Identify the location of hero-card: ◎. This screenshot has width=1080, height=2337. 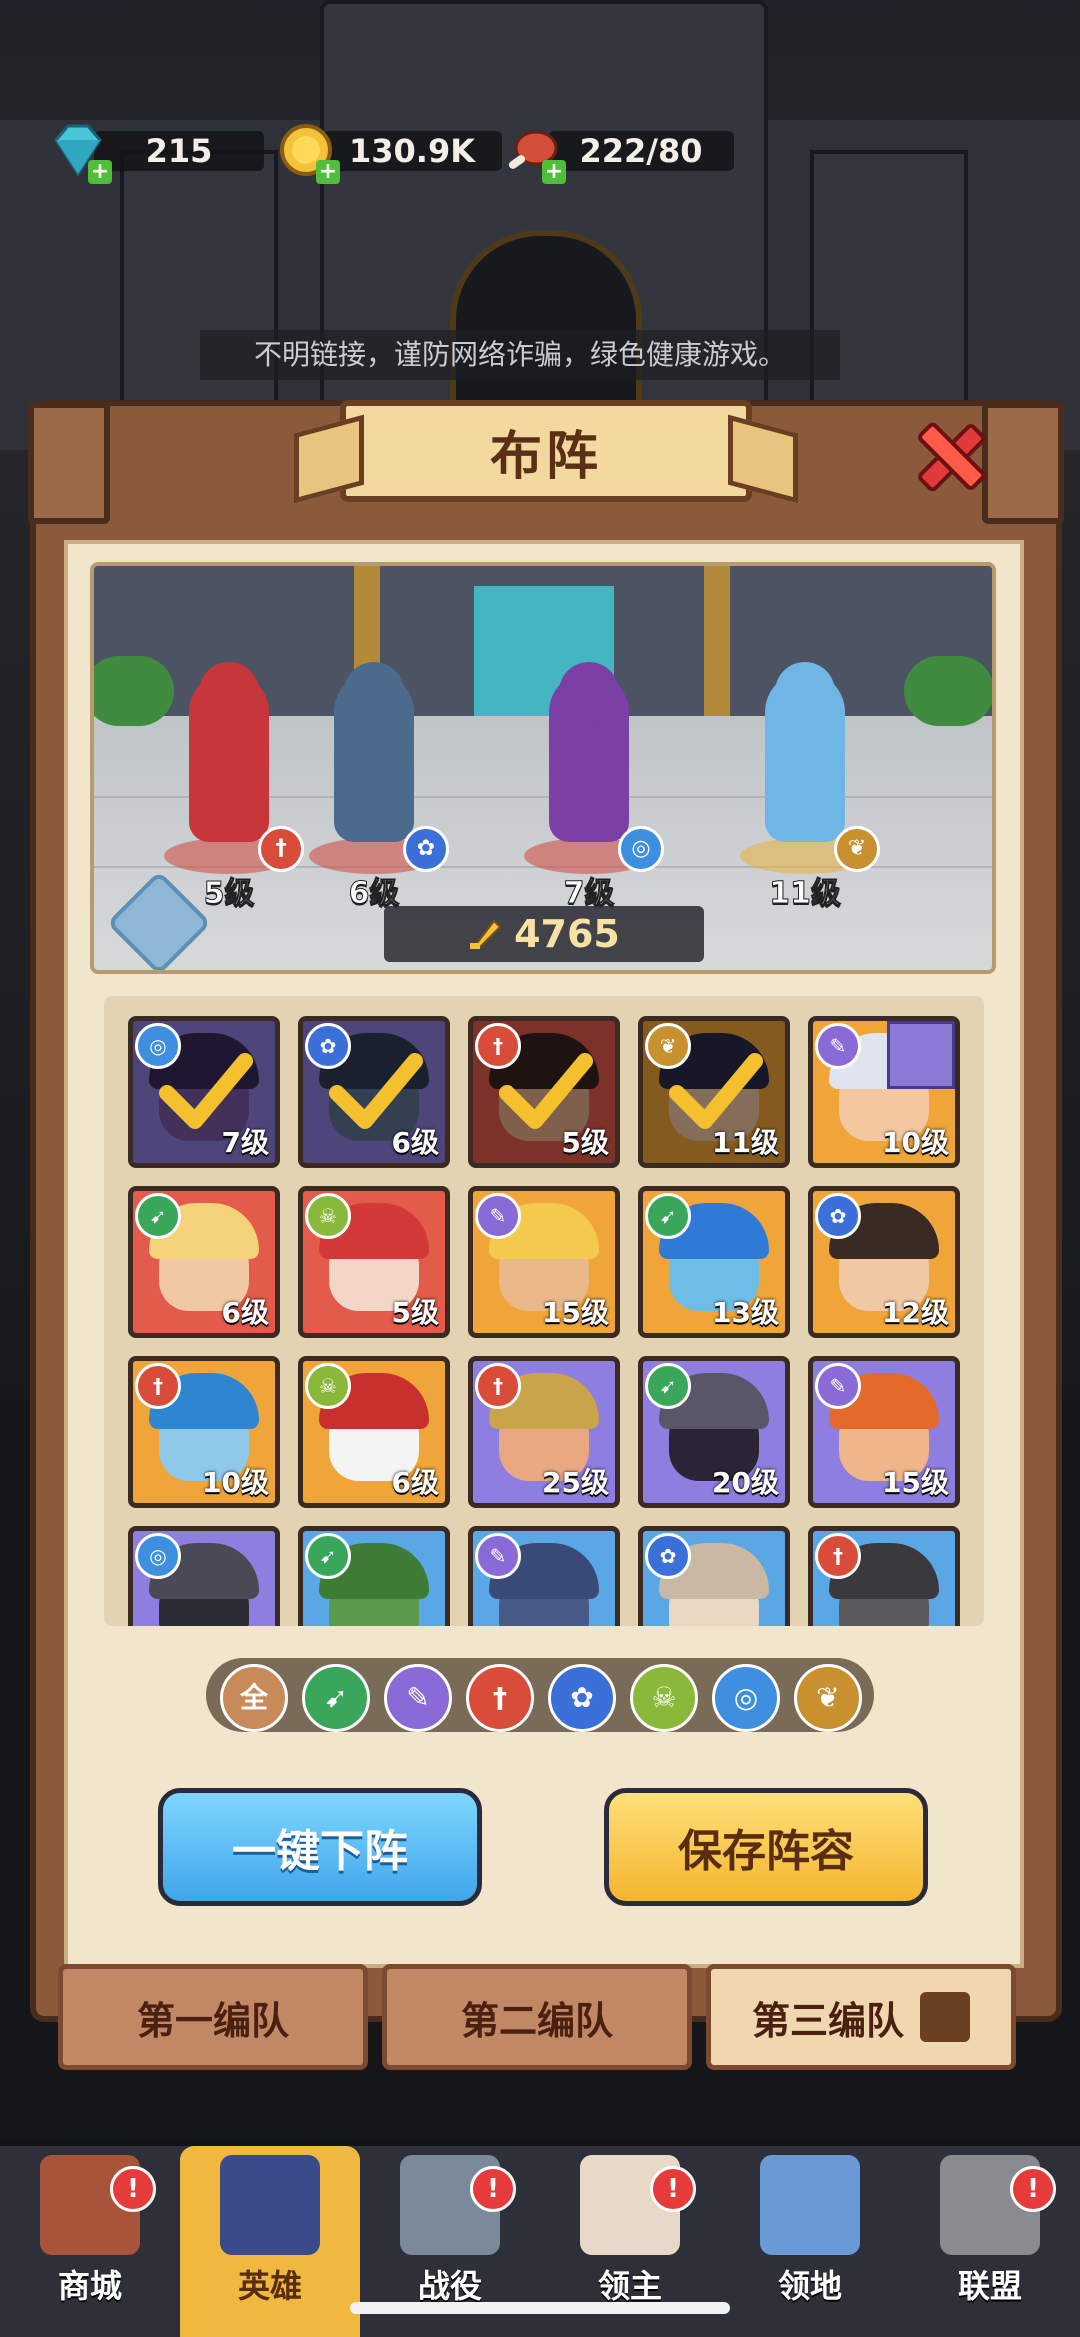
(204, 1576).